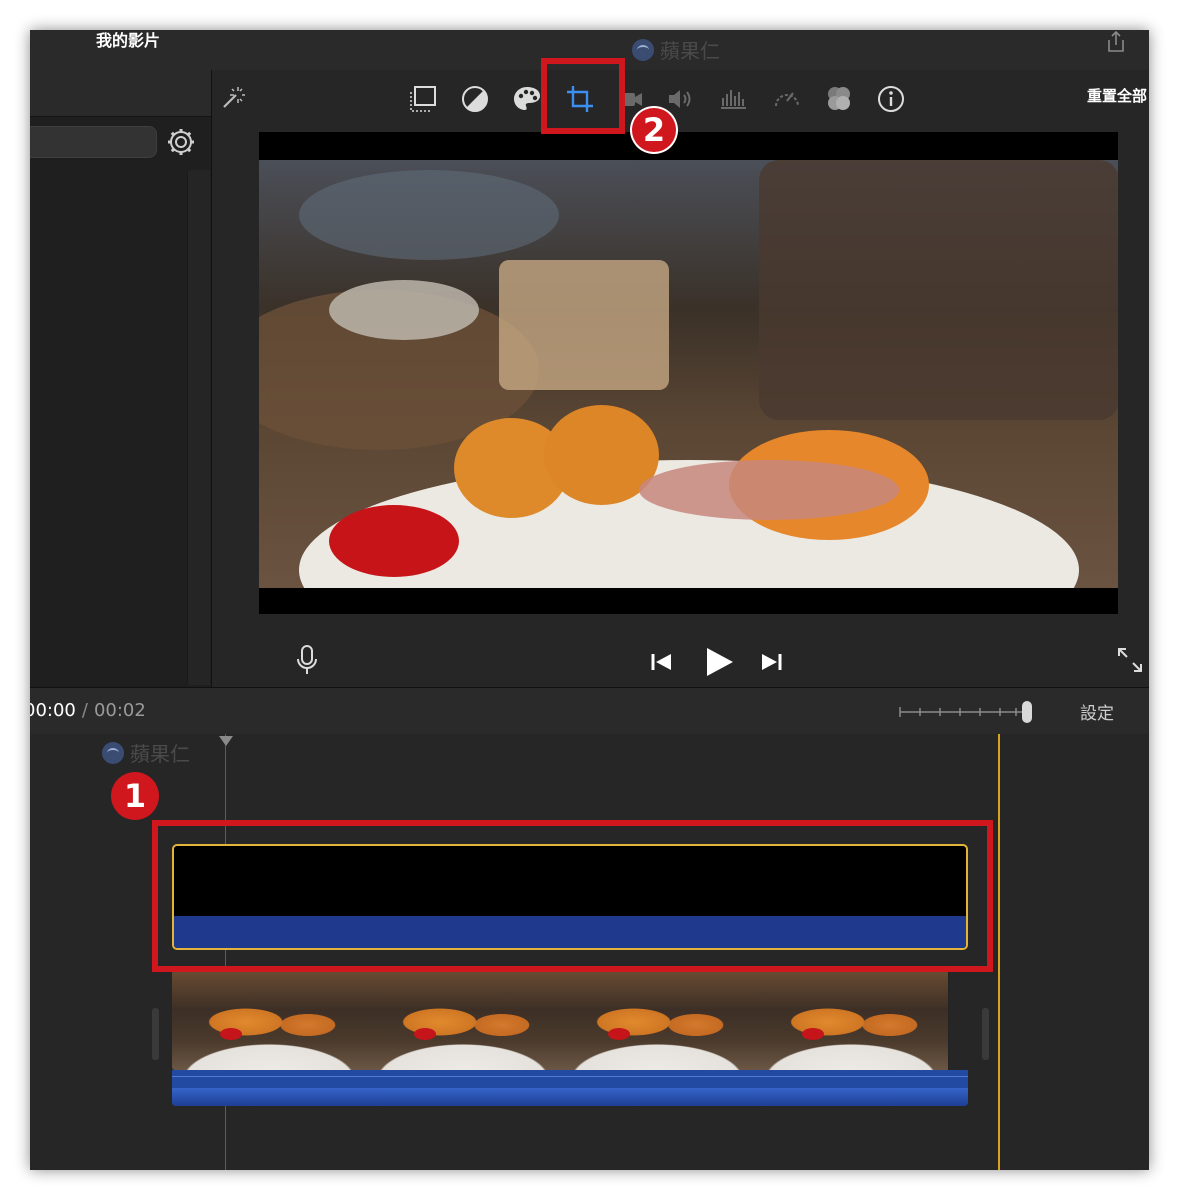 The width and height of the screenshot is (1179, 1200). I want to click on magic-wand-icon, so click(232, 99).